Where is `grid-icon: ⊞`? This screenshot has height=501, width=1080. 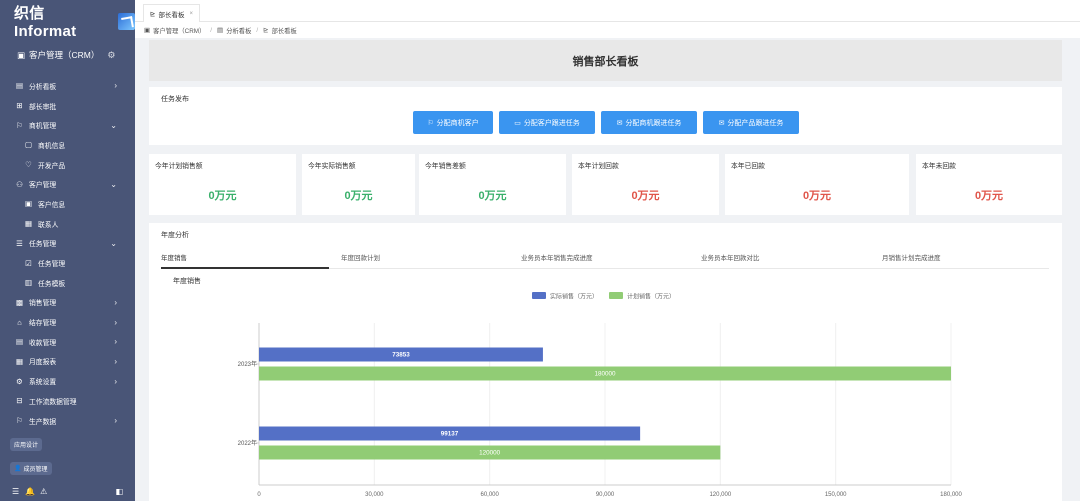
grid-icon: ⊞ is located at coordinates (19, 106).